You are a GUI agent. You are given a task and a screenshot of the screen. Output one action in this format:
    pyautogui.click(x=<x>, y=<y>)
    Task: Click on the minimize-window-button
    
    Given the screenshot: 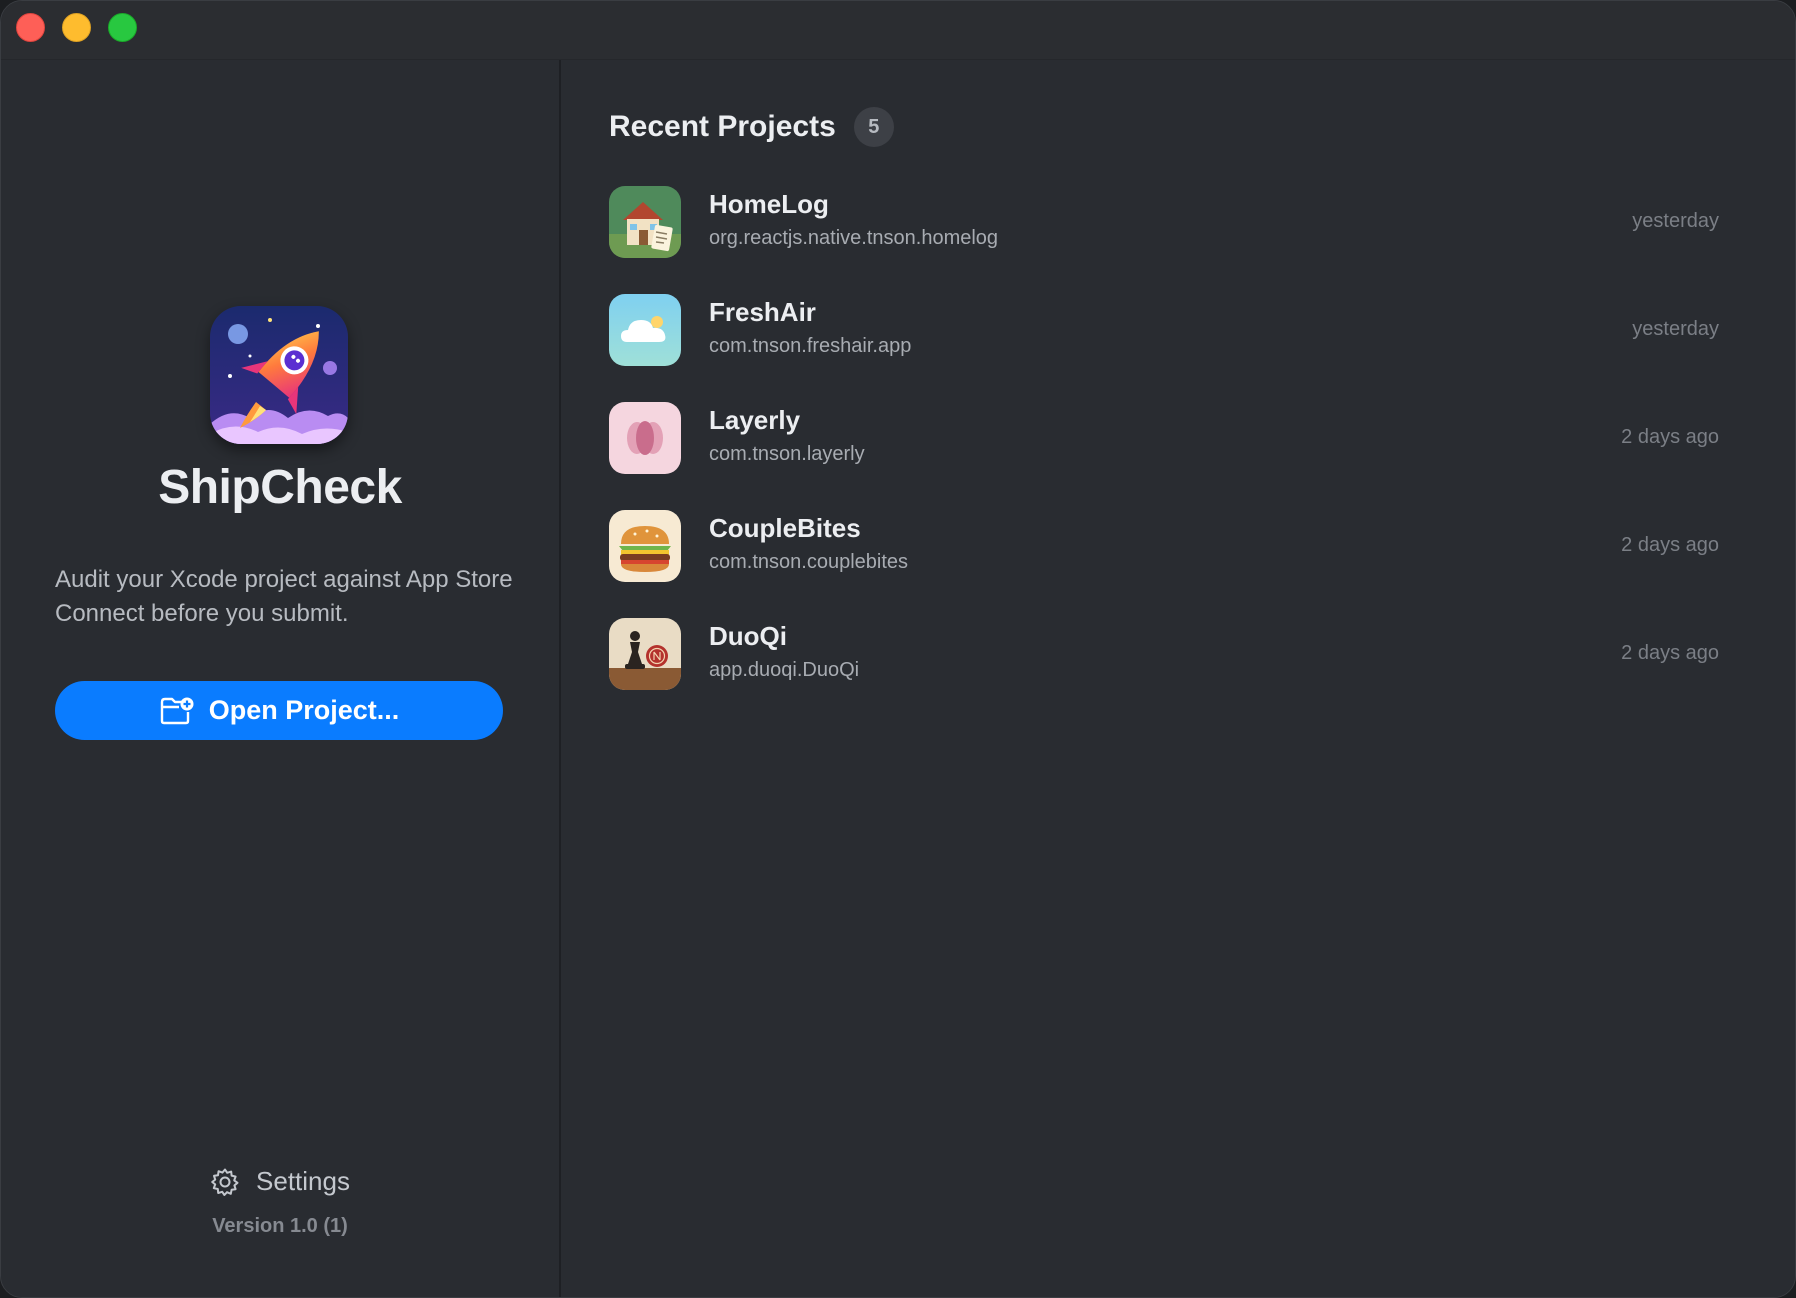 What is the action you would take?
    pyautogui.click(x=76, y=27)
    